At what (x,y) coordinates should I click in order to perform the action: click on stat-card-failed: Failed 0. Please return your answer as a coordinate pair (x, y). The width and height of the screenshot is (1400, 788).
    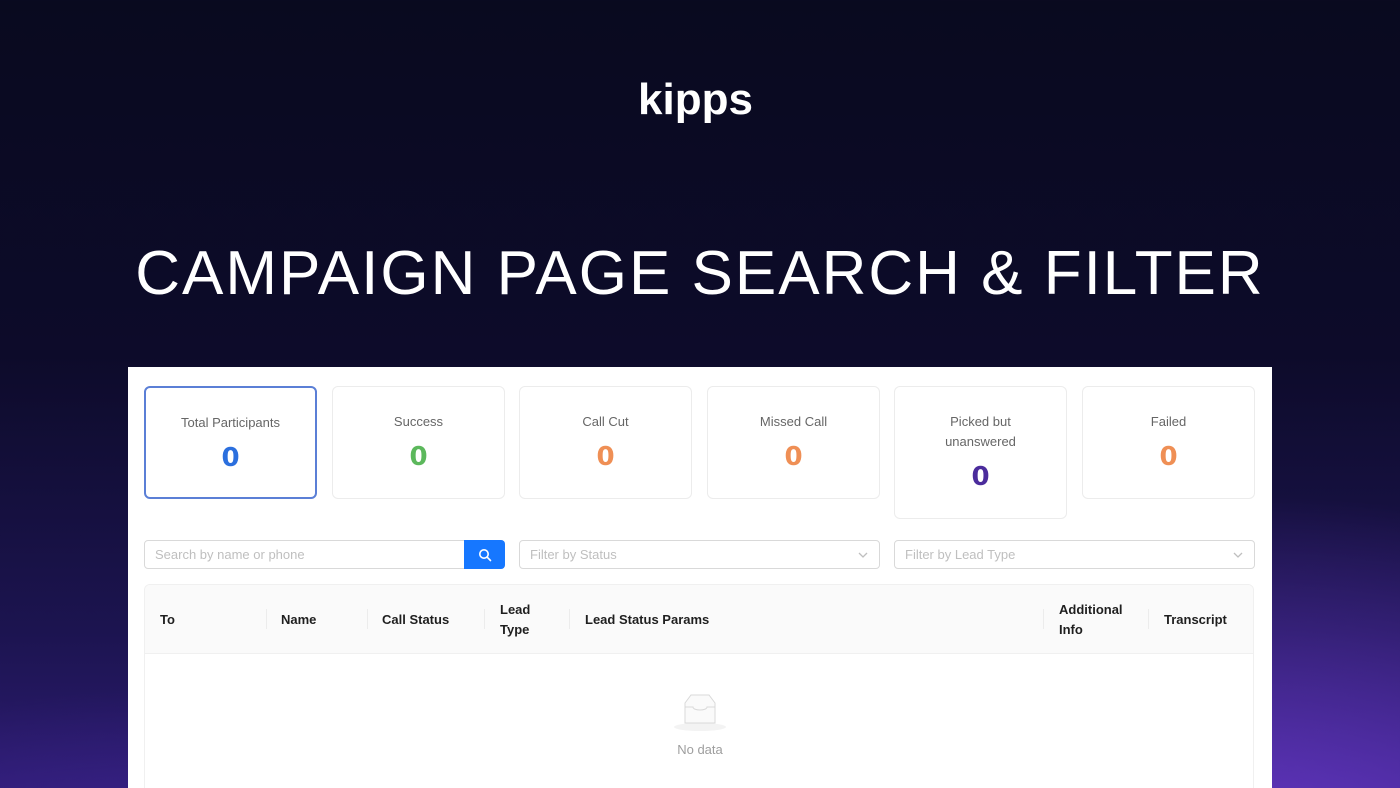
    Looking at the image, I should click on (1168, 442).